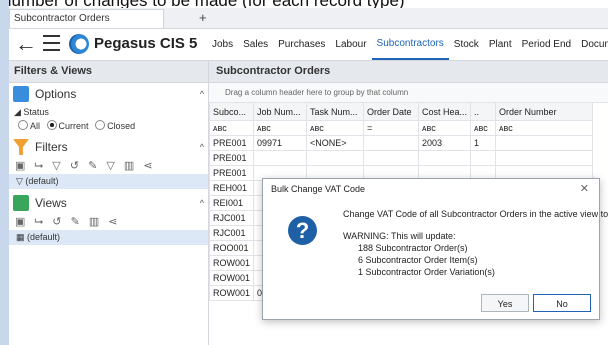  I want to click on filter-row: ᴀʙᴄ ᴀʙᴄ ᴀʙᴄ = ᴀʙᴄ ᴀʙᴄ ᴀʙᴄ, so click(401, 128).